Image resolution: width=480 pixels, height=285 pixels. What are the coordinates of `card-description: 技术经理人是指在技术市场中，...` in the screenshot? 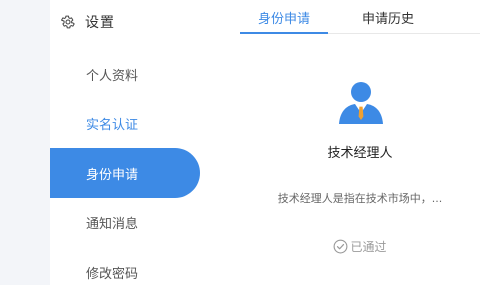 It's located at (360, 198).